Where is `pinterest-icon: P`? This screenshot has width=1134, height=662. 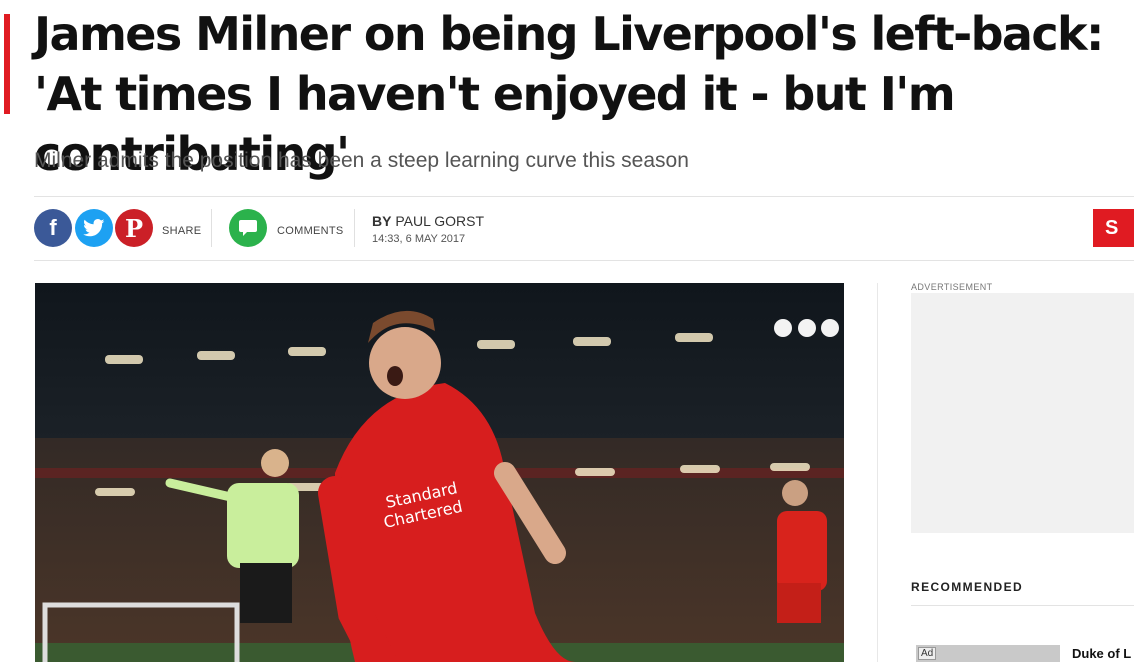
pinterest-icon: P is located at coordinates (134, 228).